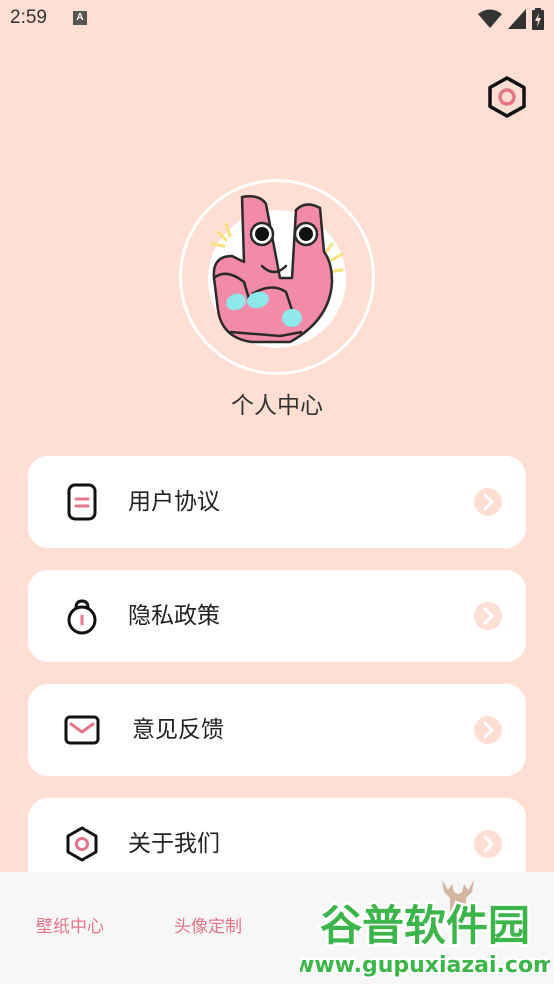  Describe the element at coordinates (277, 406) in the screenshot. I see `profile-title: 个人中心` at that location.